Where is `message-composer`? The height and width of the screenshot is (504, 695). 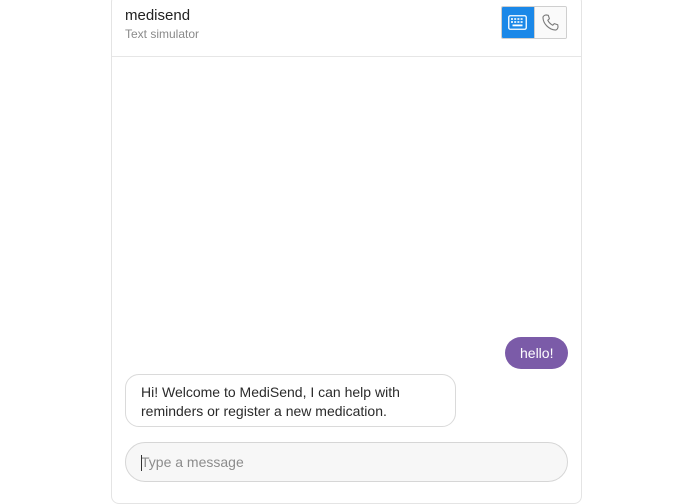
message-composer is located at coordinates (346, 462).